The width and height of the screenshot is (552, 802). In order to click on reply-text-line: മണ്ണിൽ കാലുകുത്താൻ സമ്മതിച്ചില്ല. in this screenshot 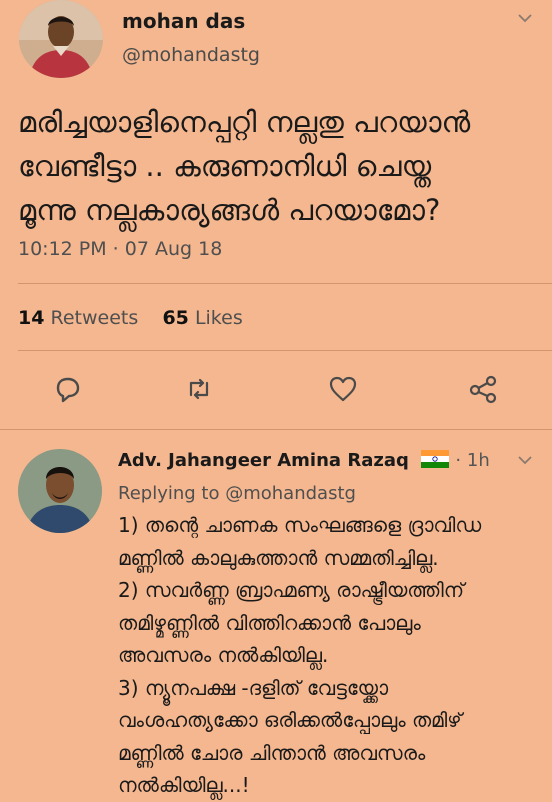, I will do `click(278, 557)`.